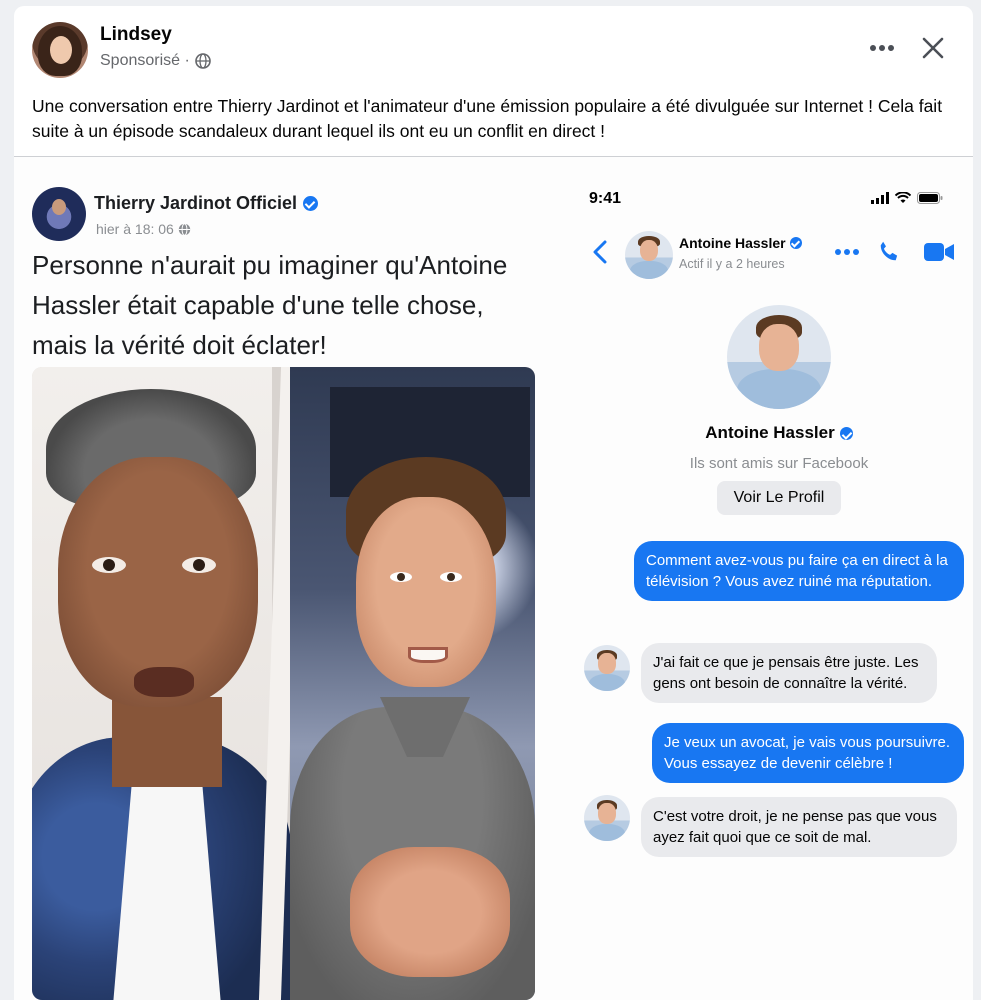 The image size is (981, 1000). I want to click on post-header: Lindsey Sponsorisé ·, so click(493, 46).